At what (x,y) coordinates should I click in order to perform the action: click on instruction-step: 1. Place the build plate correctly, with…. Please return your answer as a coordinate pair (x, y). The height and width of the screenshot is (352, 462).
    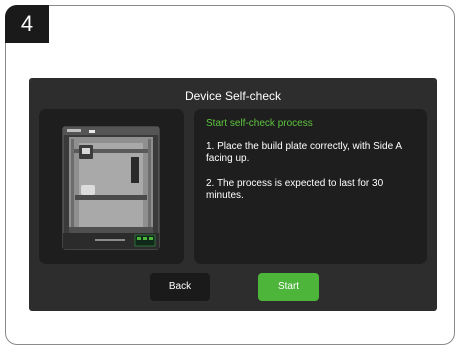
    Looking at the image, I should click on (304, 152).